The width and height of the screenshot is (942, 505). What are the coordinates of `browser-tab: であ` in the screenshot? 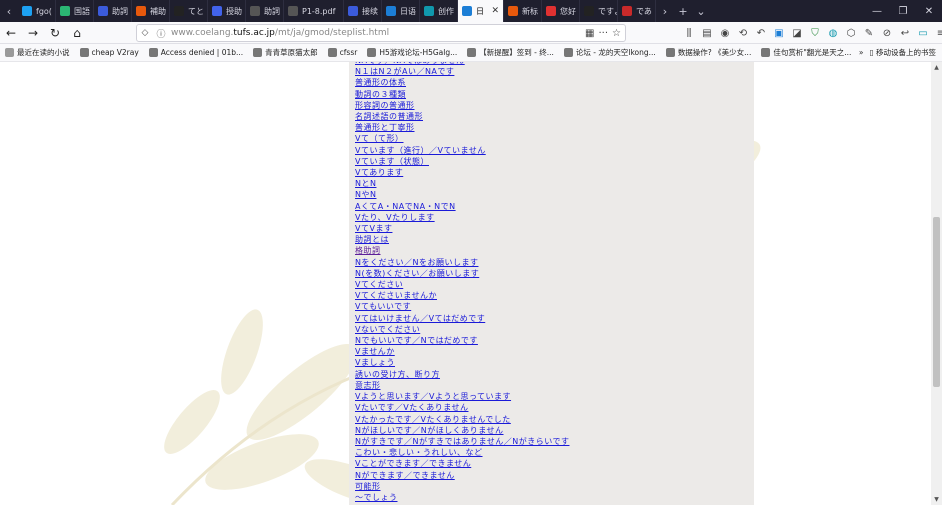 It's located at (637, 11).